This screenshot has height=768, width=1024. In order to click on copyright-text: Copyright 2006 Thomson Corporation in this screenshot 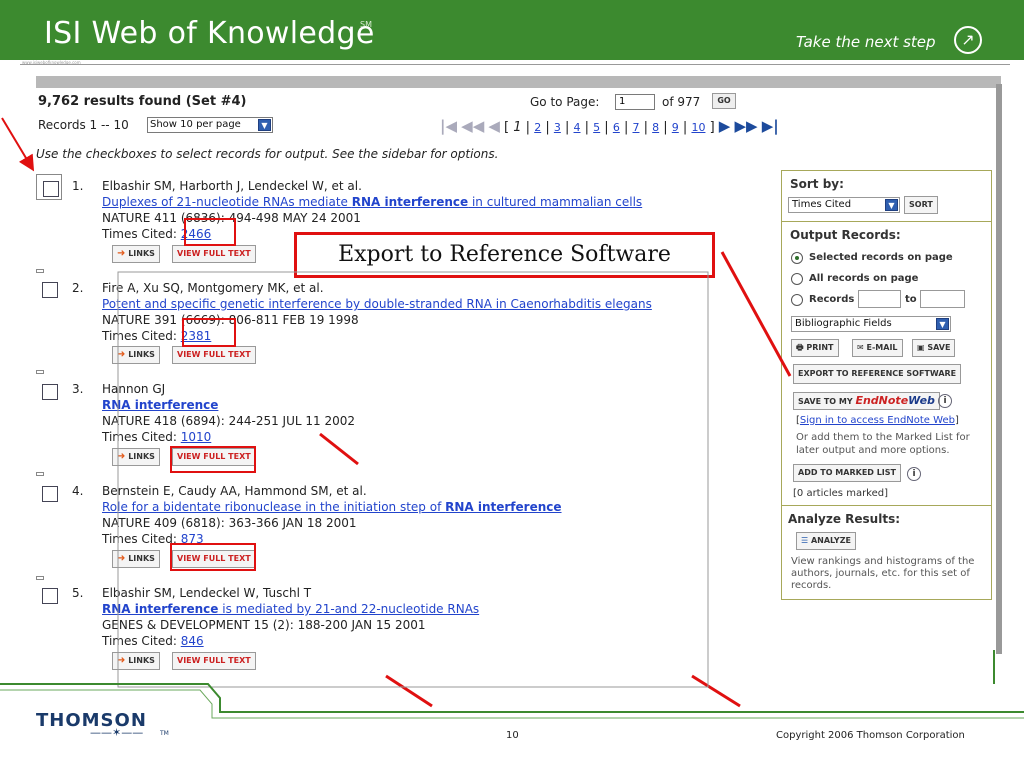, I will do `click(870, 735)`.